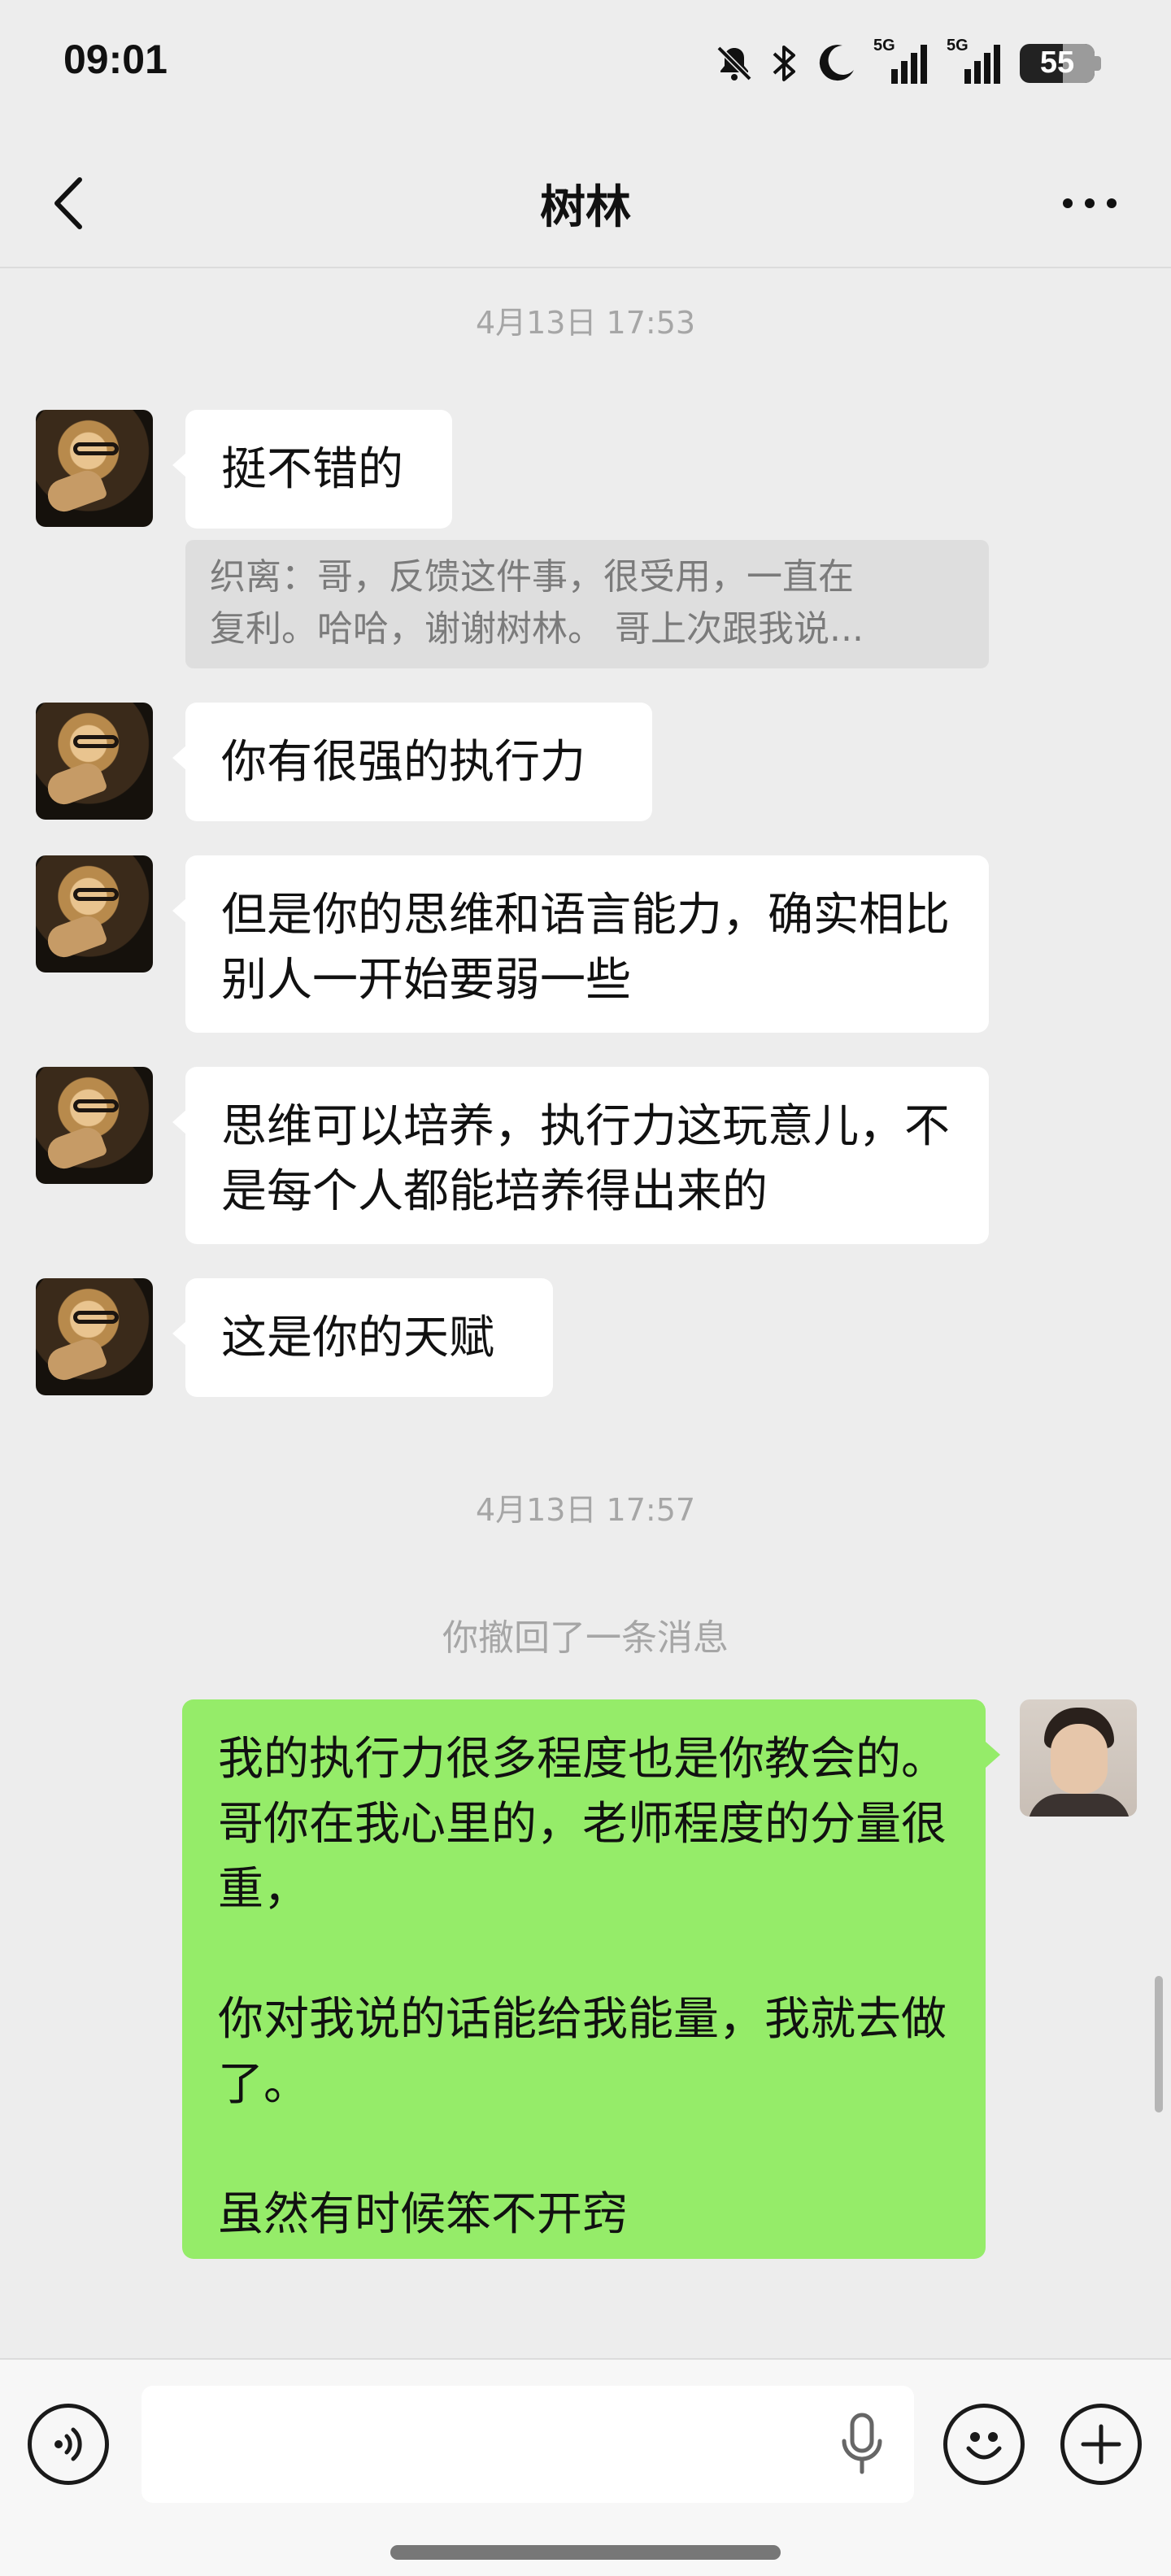 This screenshot has width=1171, height=2576. What do you see at coordinates (1078, 1758) in the screenshot?
I see `avatar-self` at bounding box center [1078, 1758].